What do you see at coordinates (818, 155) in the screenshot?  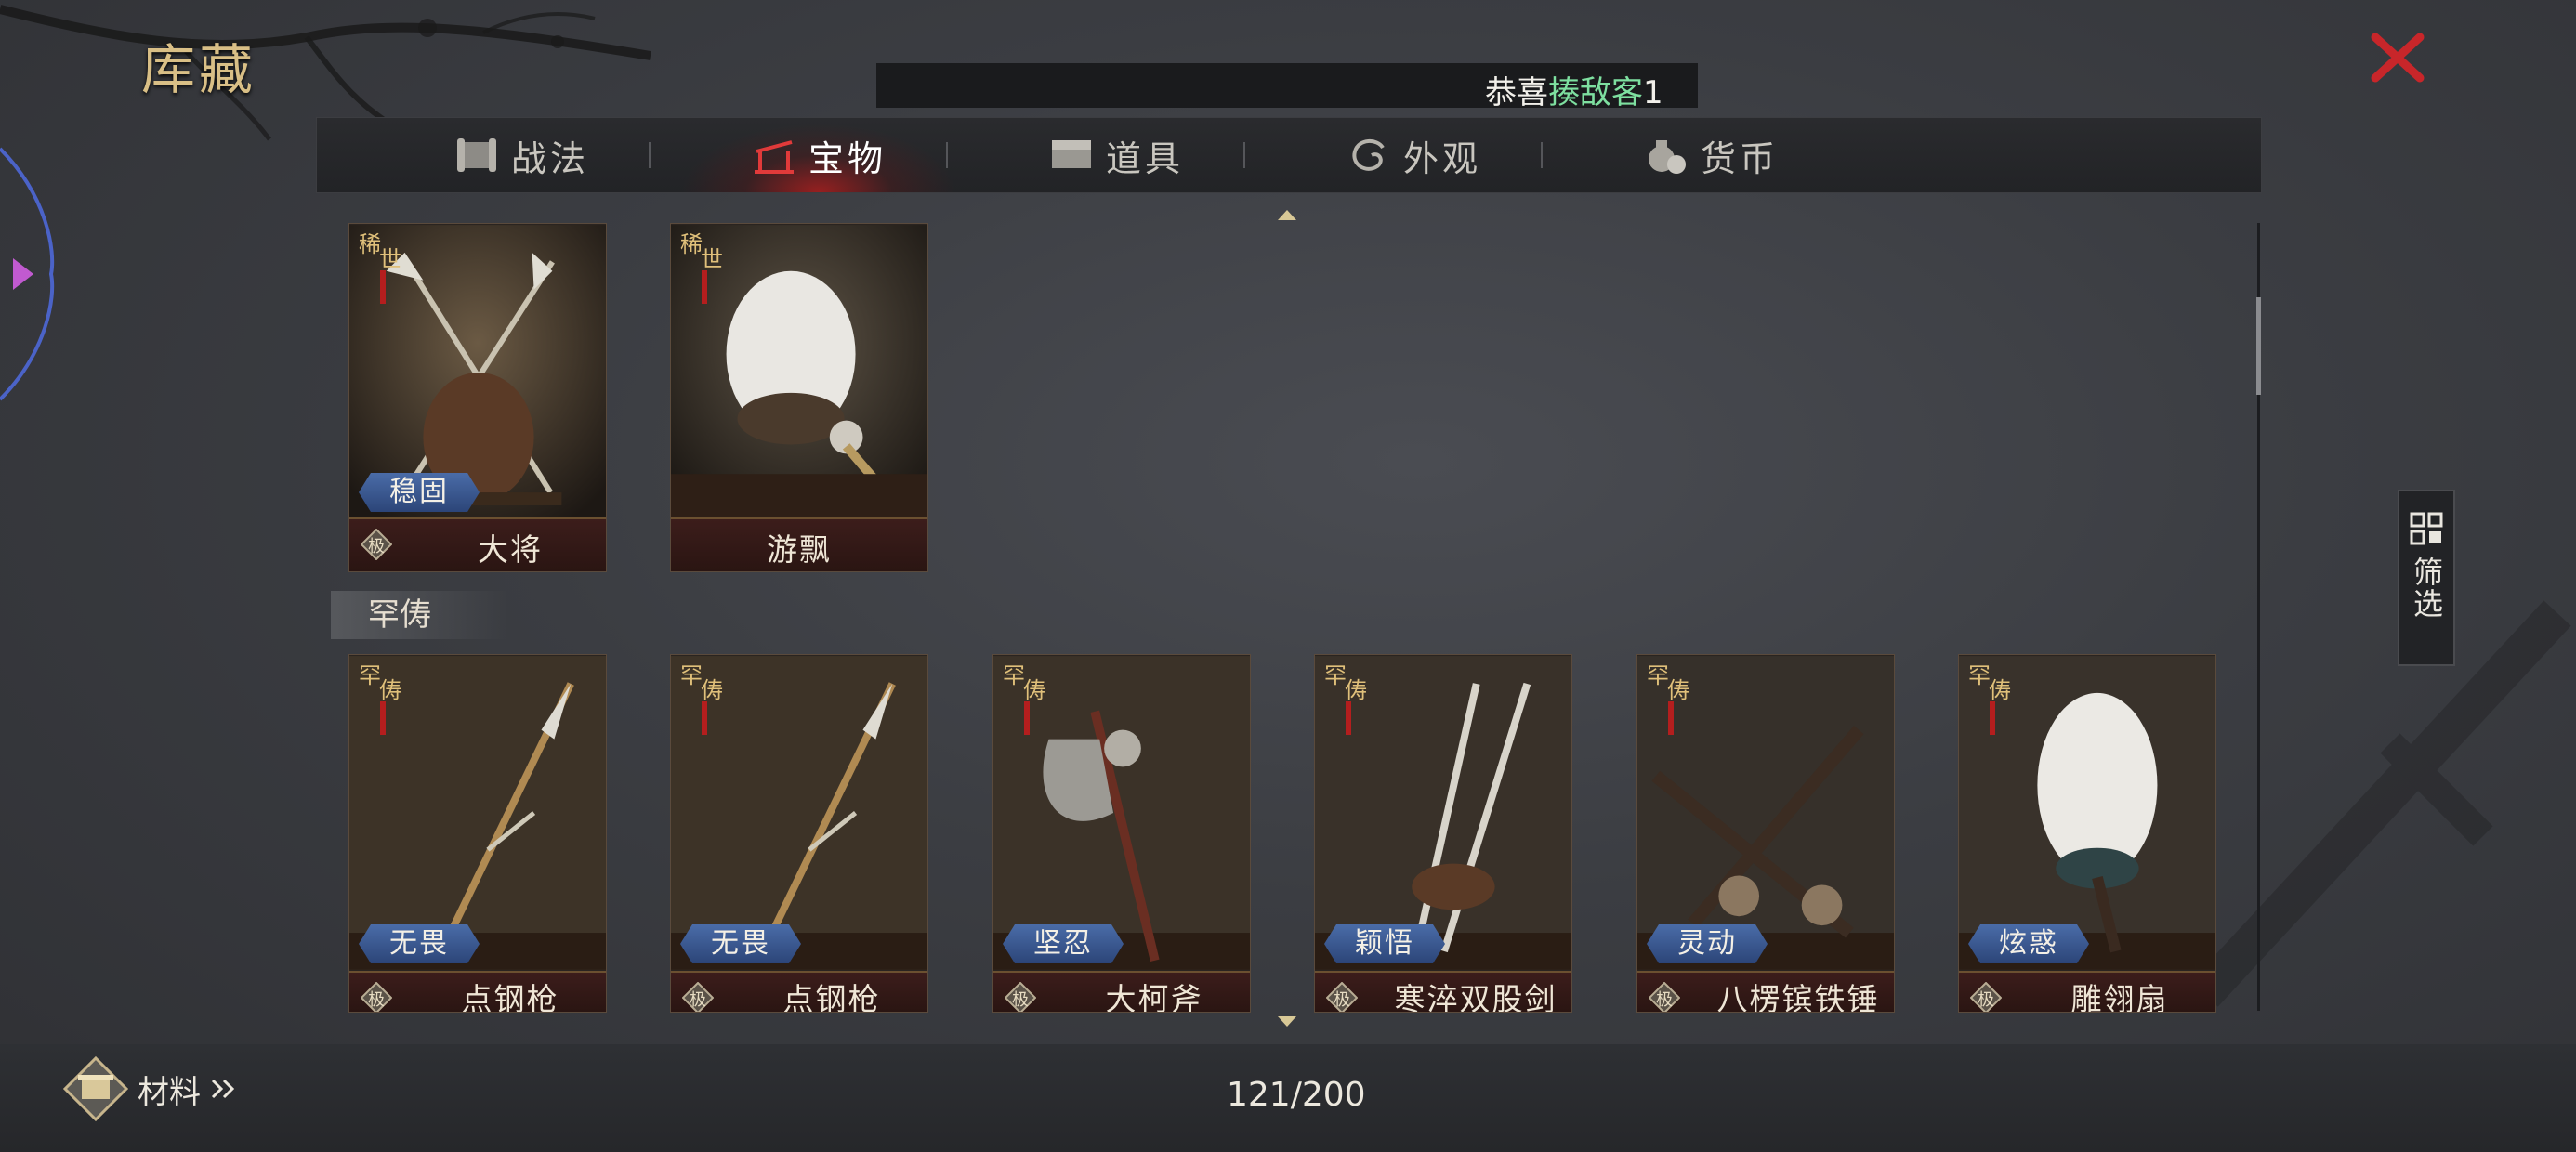 I see `tab-baowu: 宝物` at bounding box center [818, 155].